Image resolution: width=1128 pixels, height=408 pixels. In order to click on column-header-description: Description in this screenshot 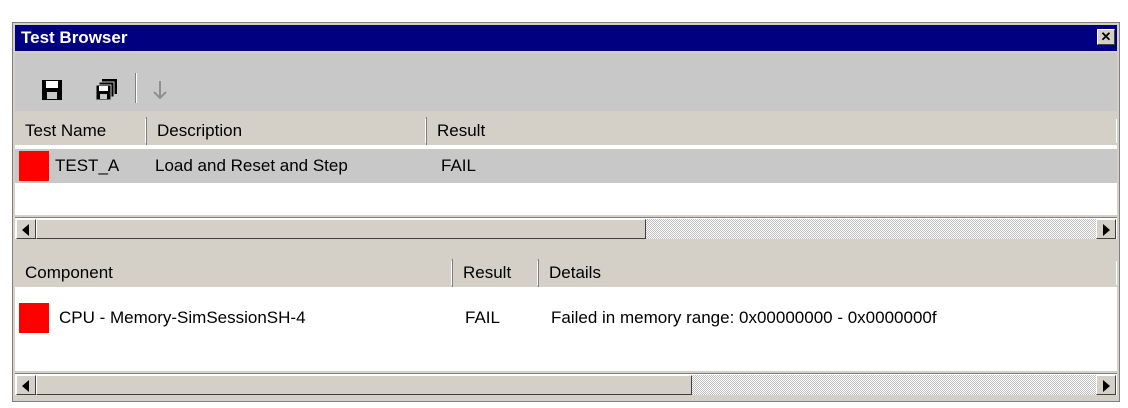, I will do `click(287, 131)`.